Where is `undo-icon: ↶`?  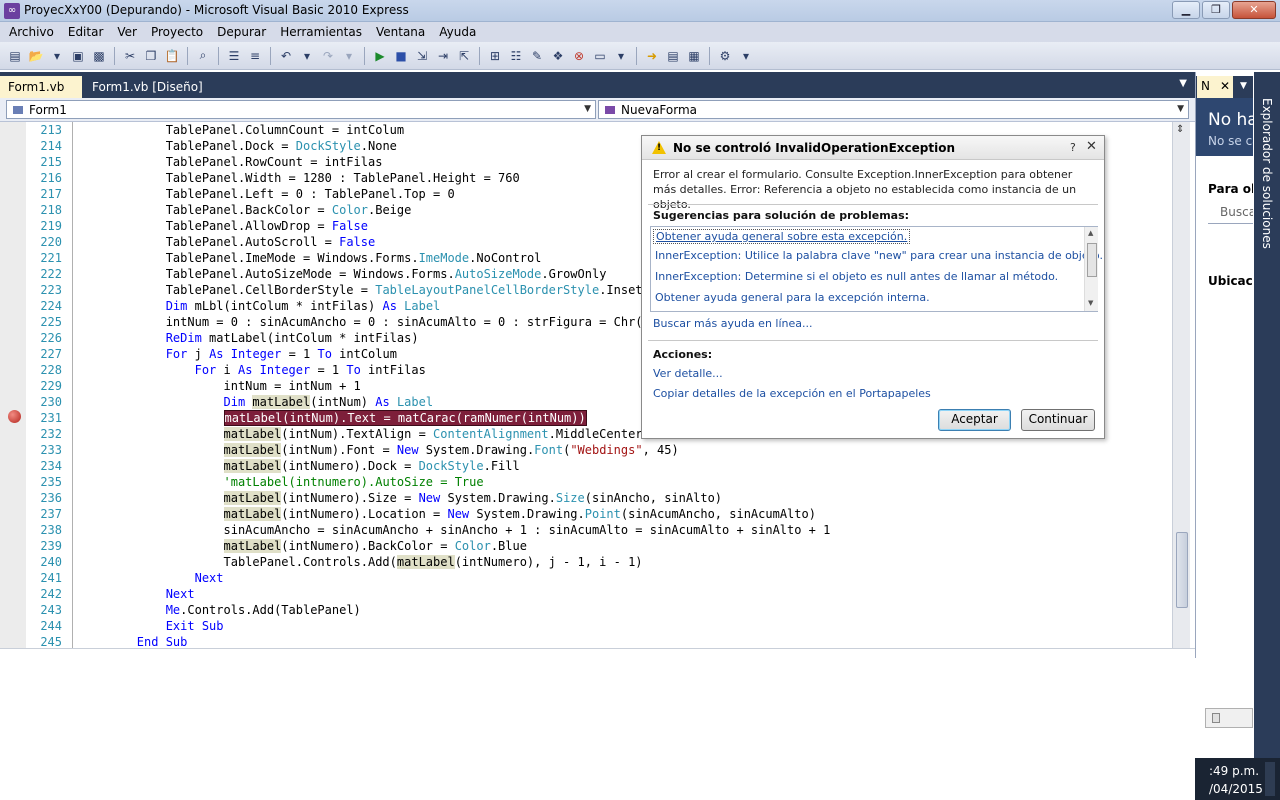
undo-icon: ↶ is located at coordinates (286, 56).